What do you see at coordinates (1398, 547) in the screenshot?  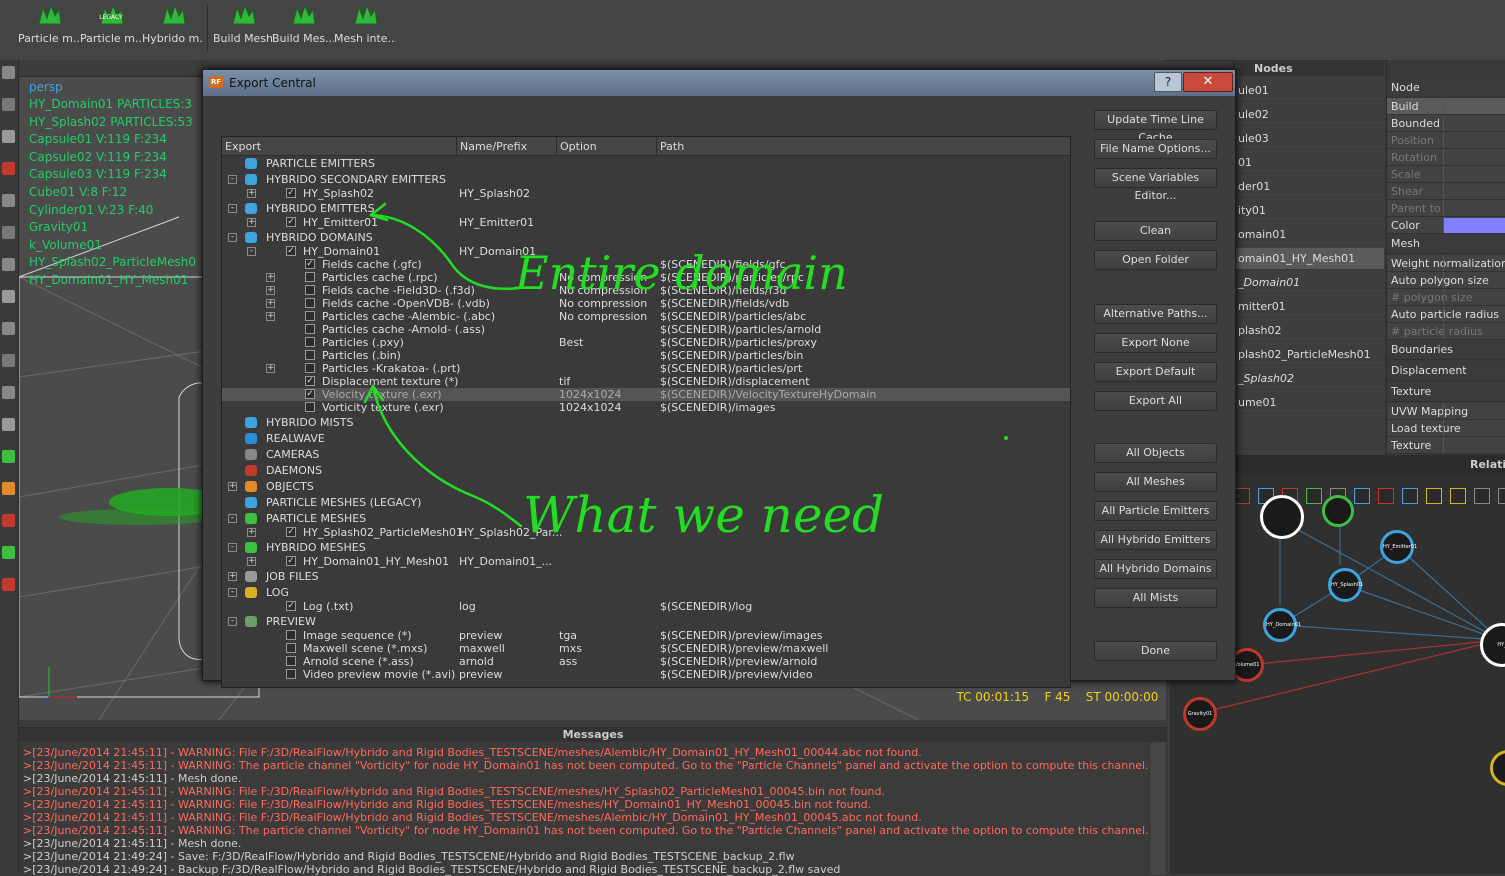 I see `graph-node: HY_Emitter01` at bounding box center [1398, 547].